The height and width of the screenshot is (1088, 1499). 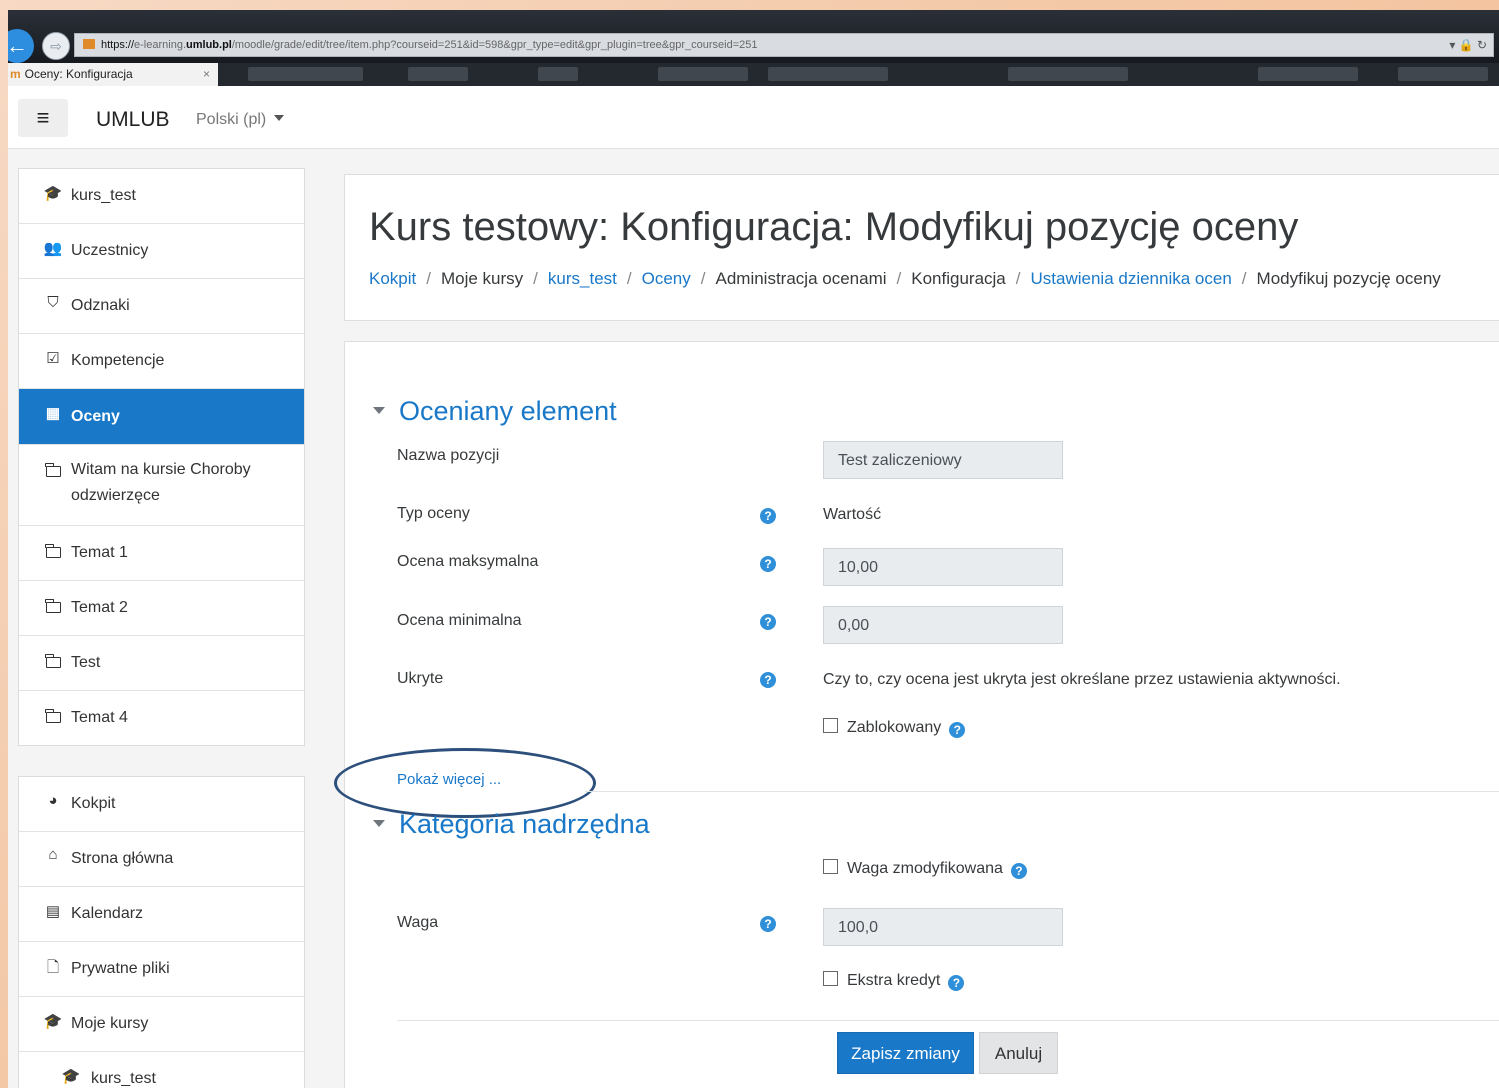 I want to click on nav-item-calendar: ▤ Kalendarz, so click(x=161, y=914).